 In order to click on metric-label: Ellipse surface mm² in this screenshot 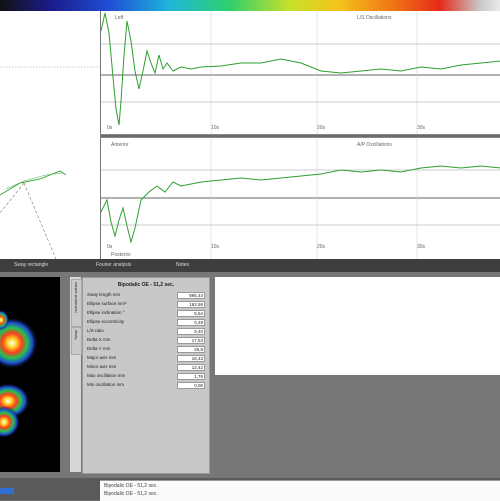, I will do `click(107, 303)`.